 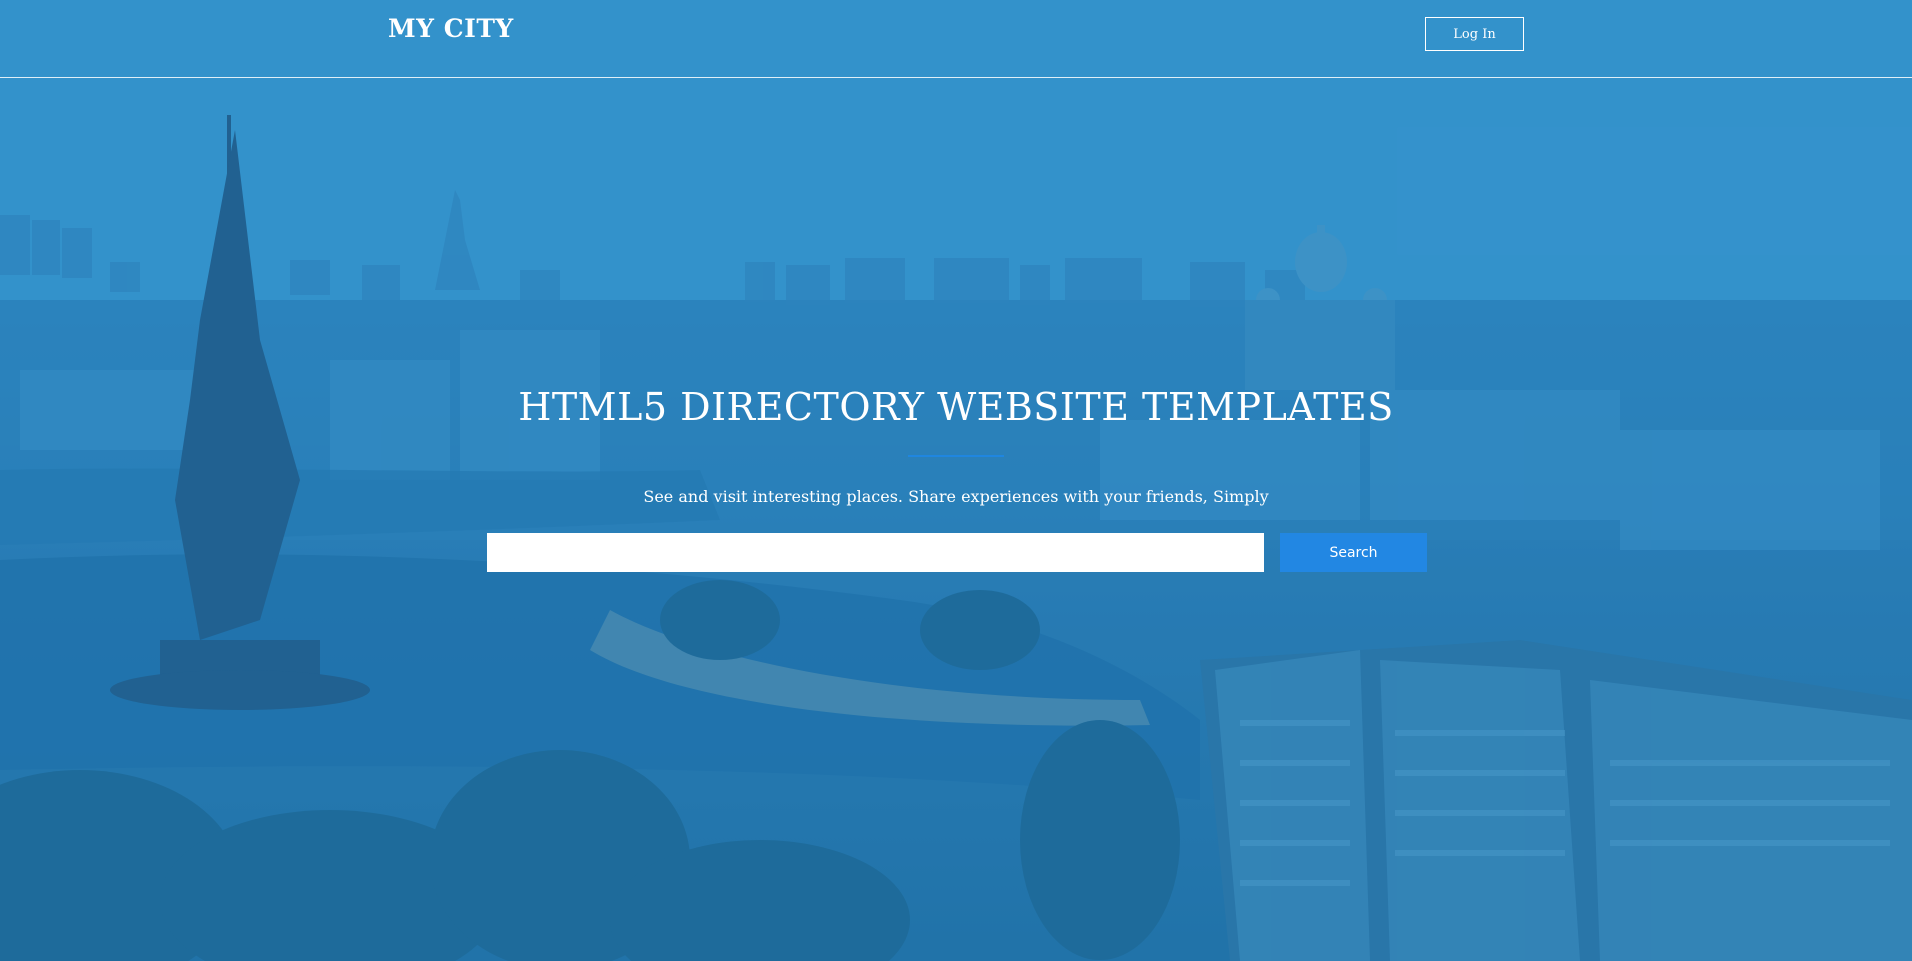 I want to click on hero-divider, so click(x=956, y=456).